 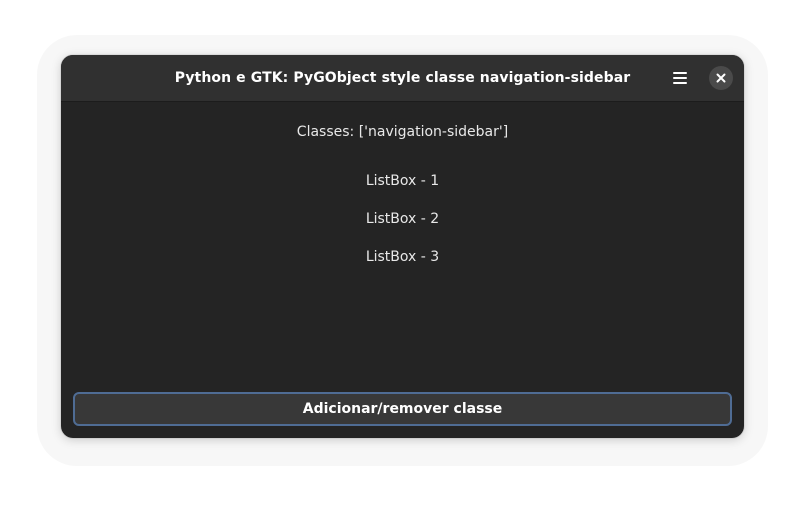 What do you see at coordinates (402, 409) in the screenshot?
I see `toggle-class-button: Adicionar/remover classe` at bounding box center [402, 409].